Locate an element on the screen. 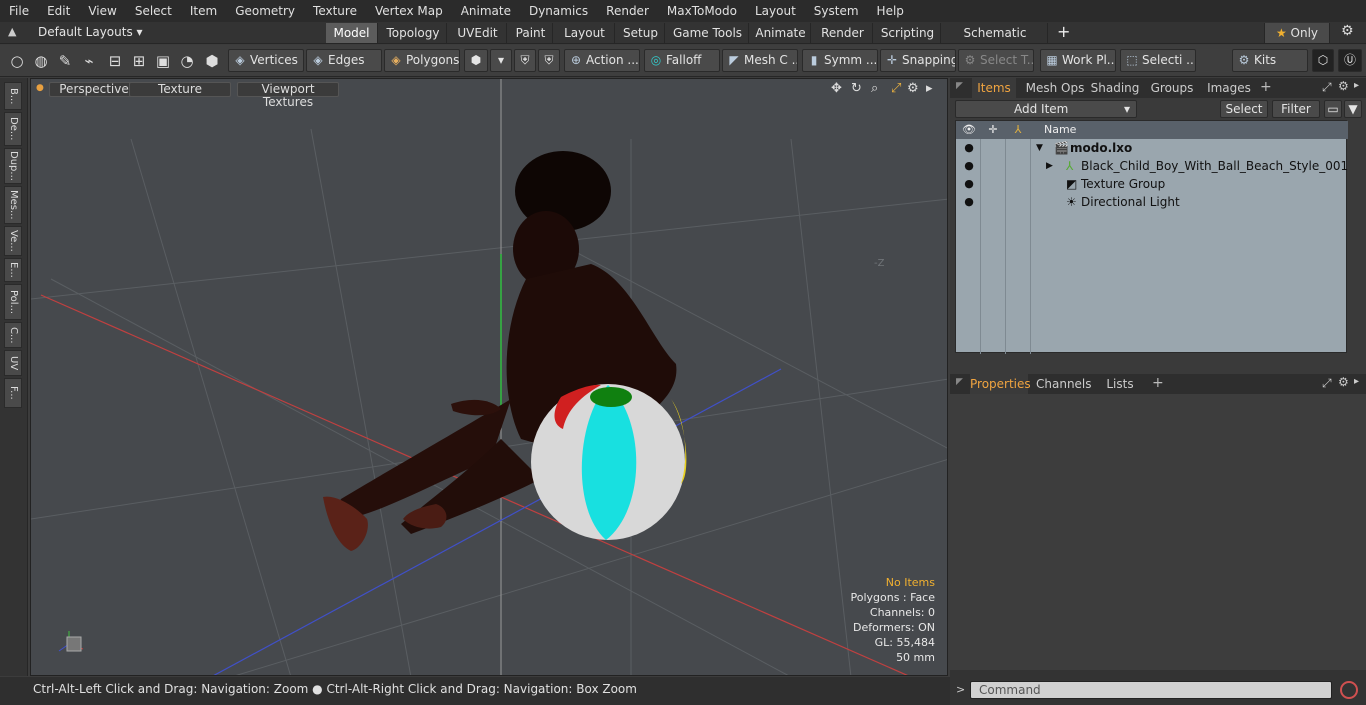 The width and height of the screenshot is (1366, 705). unity-button: ⬡ is located at coordinates (1323, 60).